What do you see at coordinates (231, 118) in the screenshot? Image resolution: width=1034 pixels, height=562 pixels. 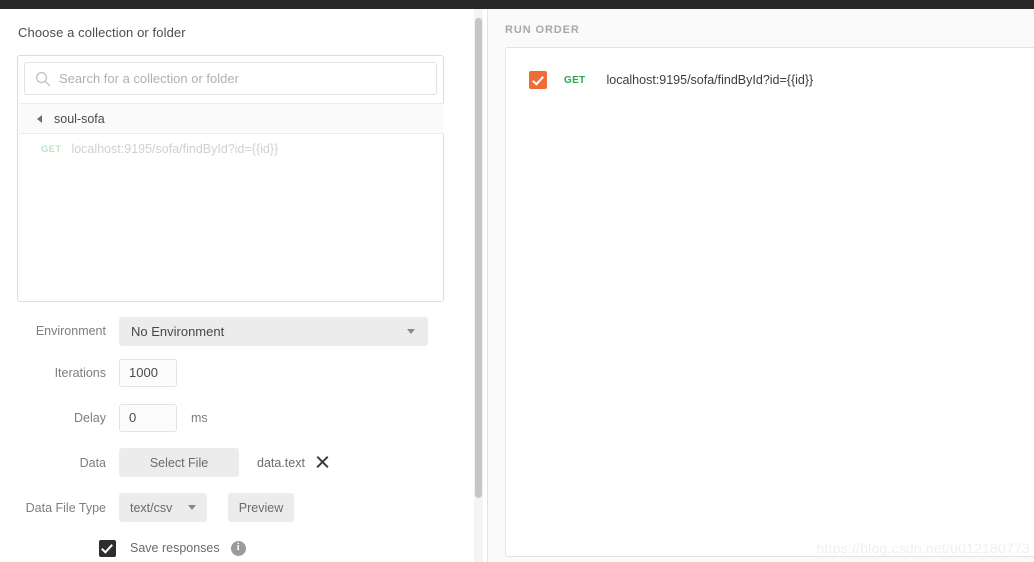 I see `collection-folder-row: soul-sofa` at bounding box center [231, 118].